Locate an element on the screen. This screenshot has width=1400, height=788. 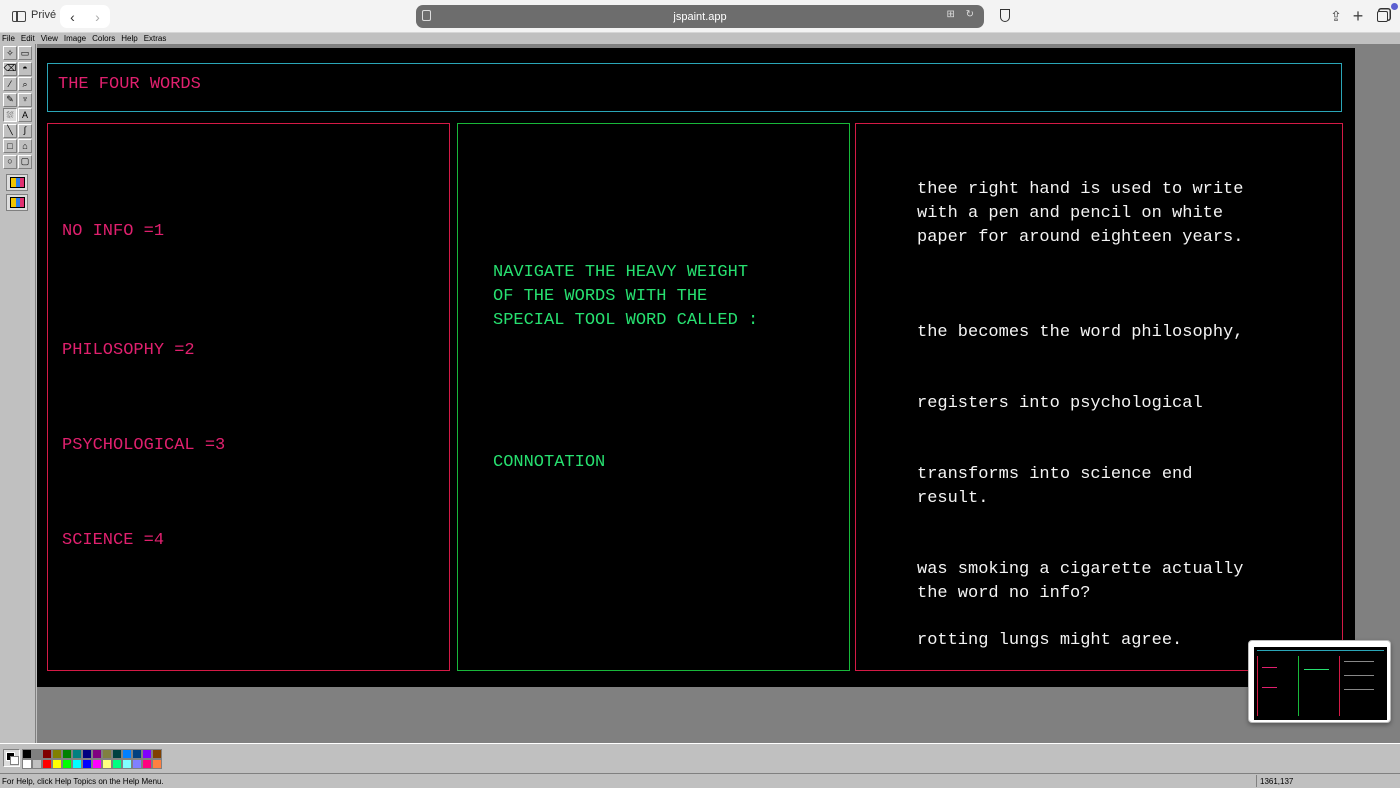
tool-box: ✧ ▭ ⌫ ◓ ⁄ ⌕ ✎ ♆ ⛆ A ╲ ∫ □ ⌂ ○ ▢ is located at coordinates (18, 393).